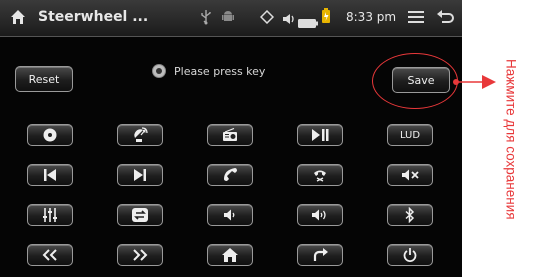 This screenshot has width=534, height=277. What do you see at coordinates (289, 19) in the screenshot?
I see `volume-icon` at bounding box center [289, 19].